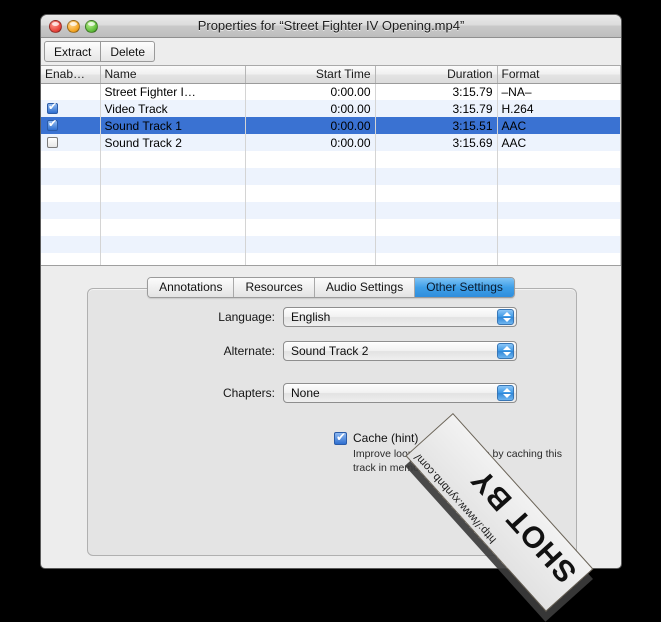 This screenshot has width=661, height=622. Describe the element at coordinates (436, 125) in the screenshot. I see `cell-duration: 3:15.51` at that location.